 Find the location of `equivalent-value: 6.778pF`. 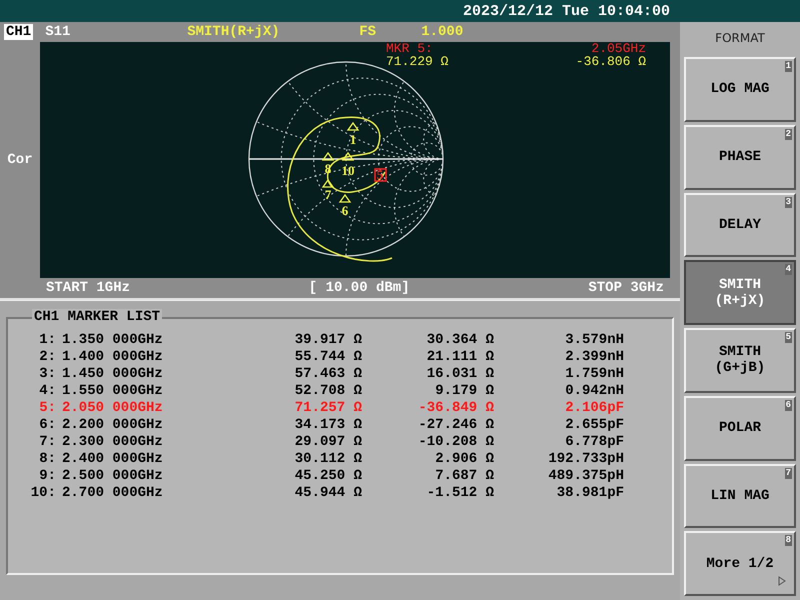

equivalent-value: 6.778pF is located at coordinates (594, 442).